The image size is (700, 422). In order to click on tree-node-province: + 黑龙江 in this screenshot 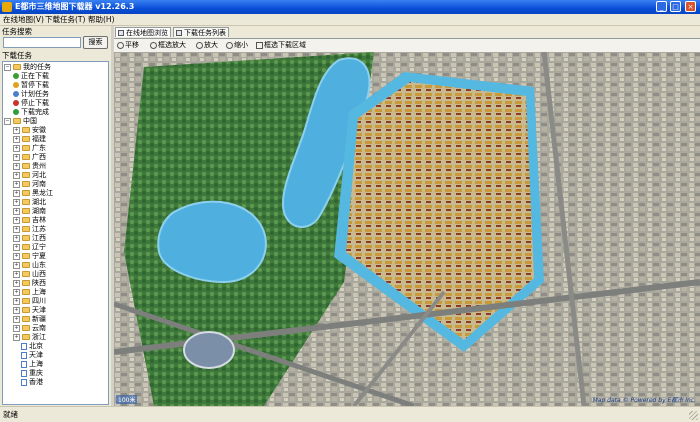, I will do `click(33, 193)`.